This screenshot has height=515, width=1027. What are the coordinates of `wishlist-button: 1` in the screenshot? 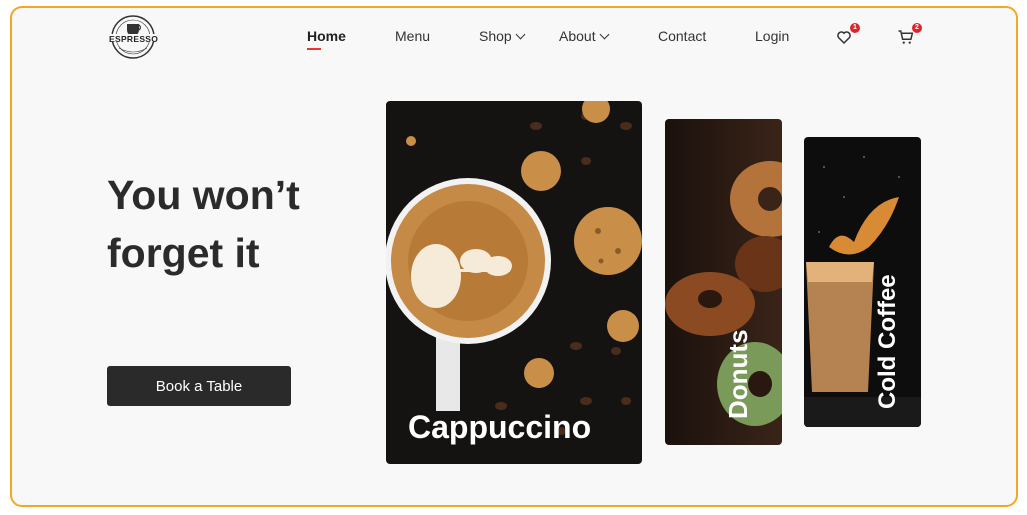 It's located at (847, 34).